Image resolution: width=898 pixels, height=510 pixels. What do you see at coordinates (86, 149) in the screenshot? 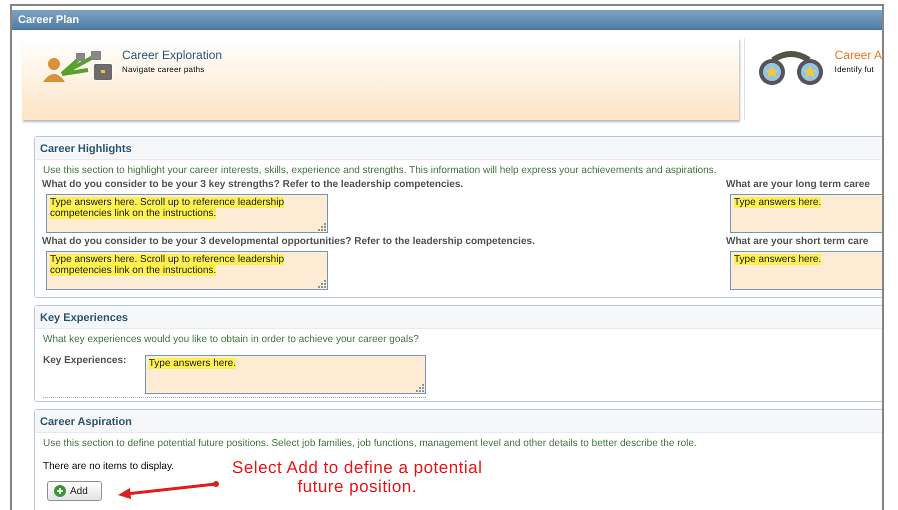
I see `section-title: Career Highlights` at bounding box center [86, 149].